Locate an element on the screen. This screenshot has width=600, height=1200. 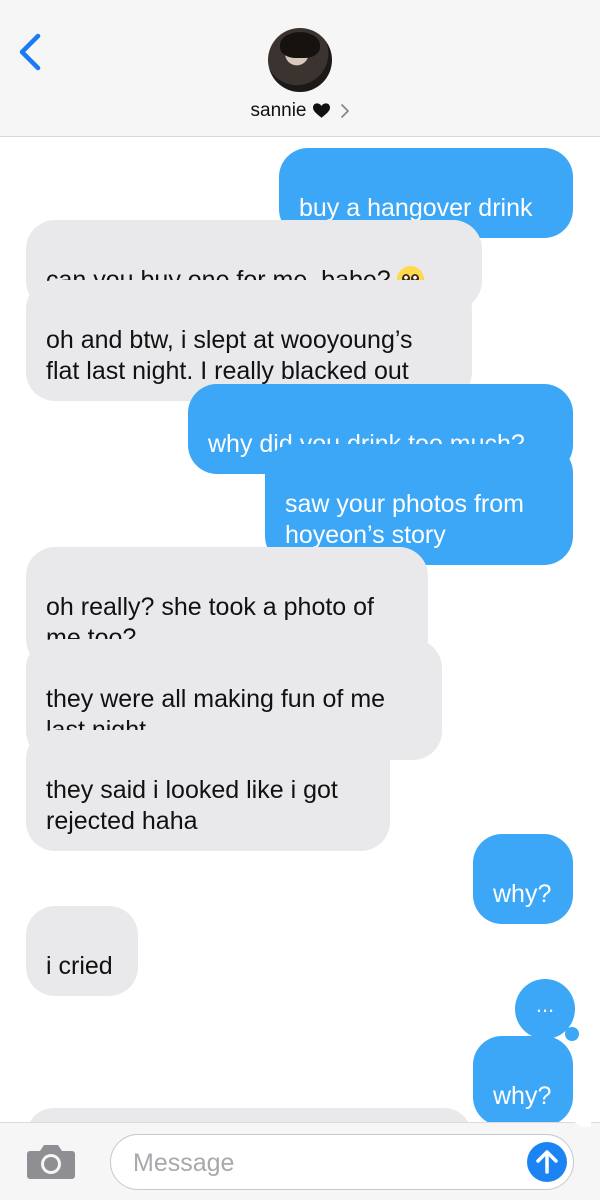
conversation-header: sannie is located at coordinates (300, 68).